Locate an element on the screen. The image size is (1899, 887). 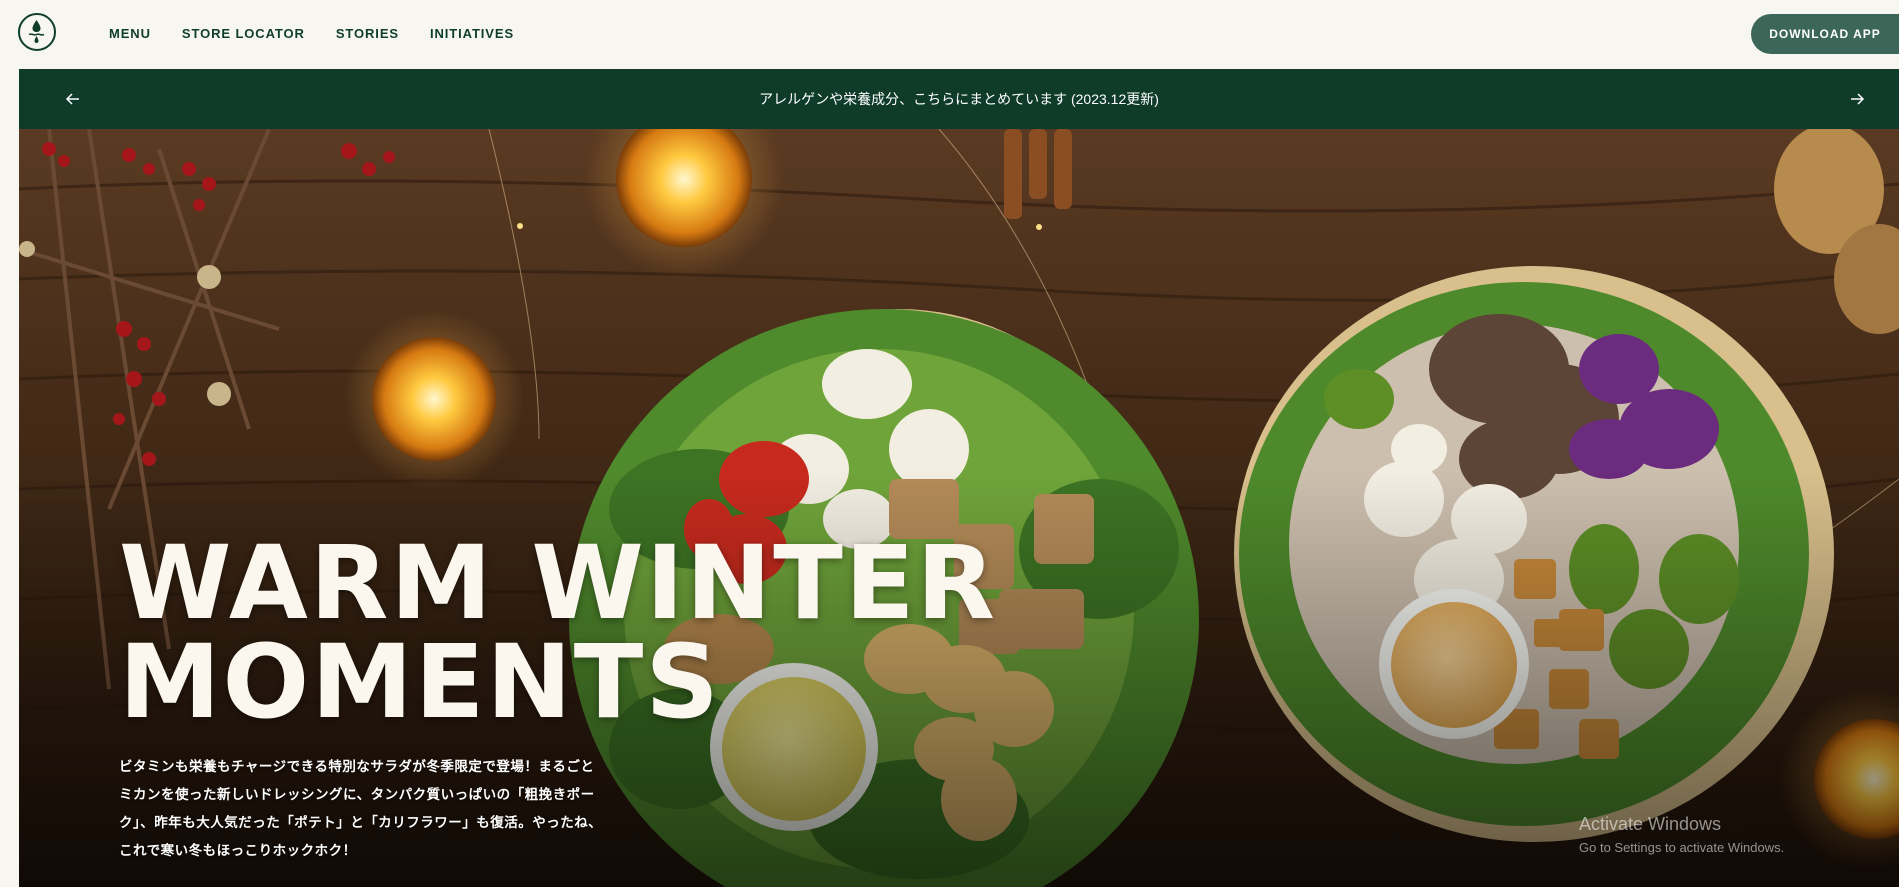
activate-windows-title: Activate Windows is located at coordinates (1650, 824).